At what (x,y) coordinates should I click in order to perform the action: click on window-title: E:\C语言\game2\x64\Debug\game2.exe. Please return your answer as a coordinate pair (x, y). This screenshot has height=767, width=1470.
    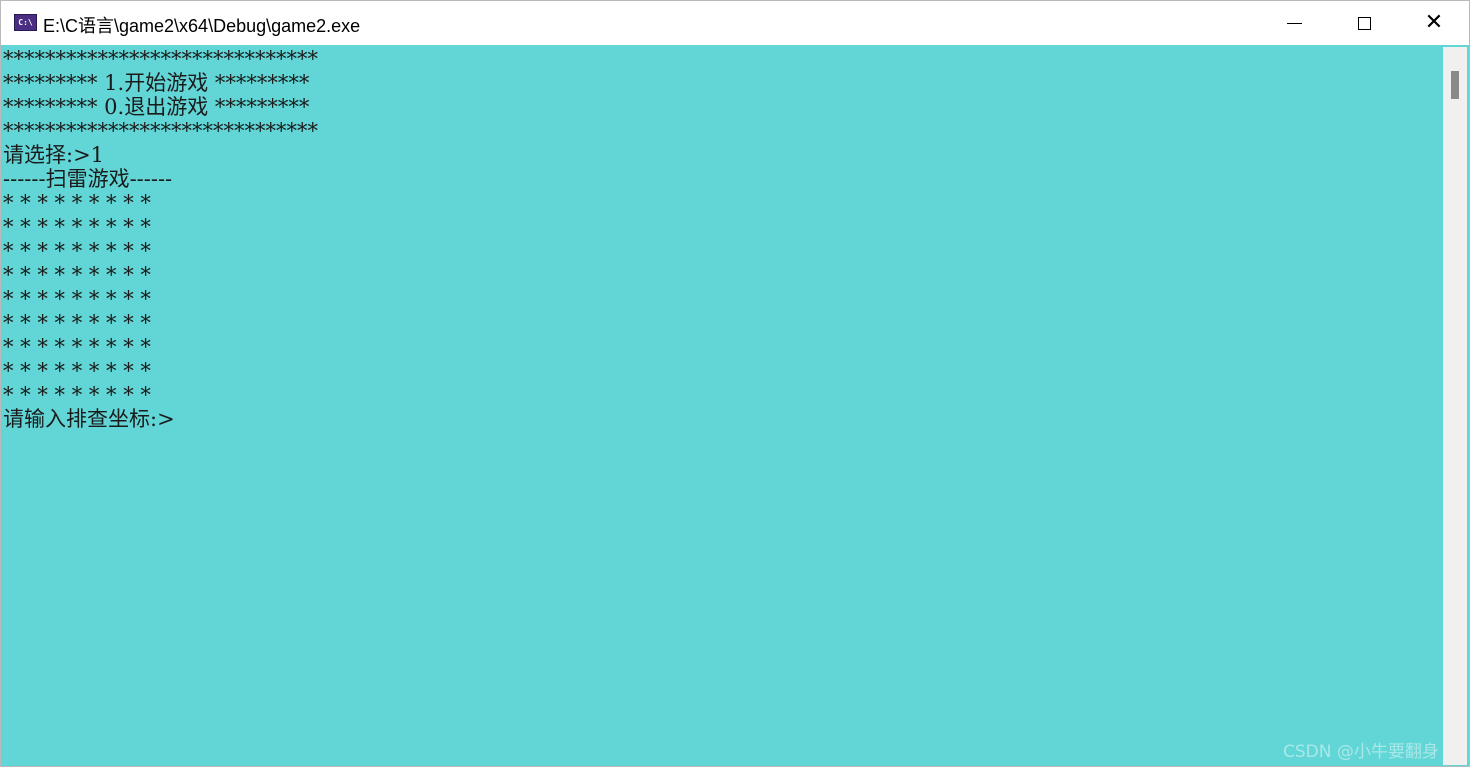
    Looking at the image, I should click on (202, 26).